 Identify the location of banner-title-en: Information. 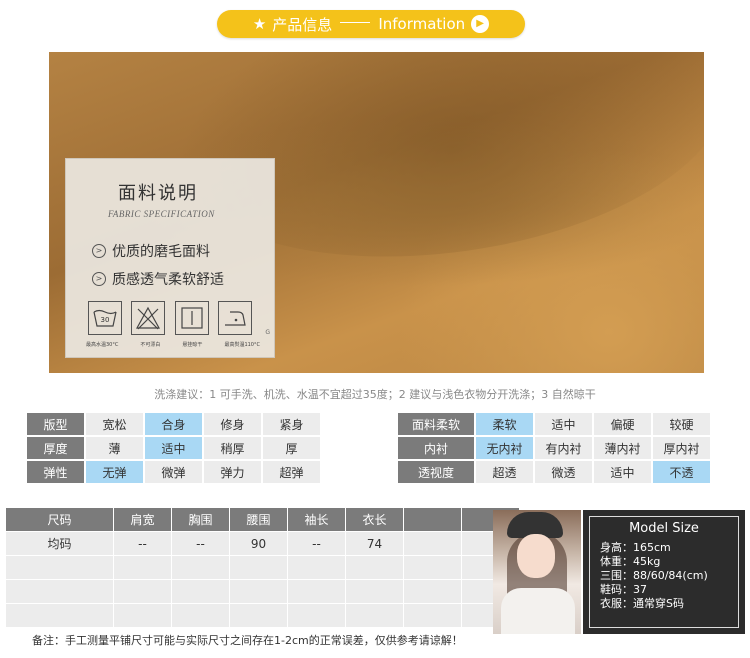
(422, 24).